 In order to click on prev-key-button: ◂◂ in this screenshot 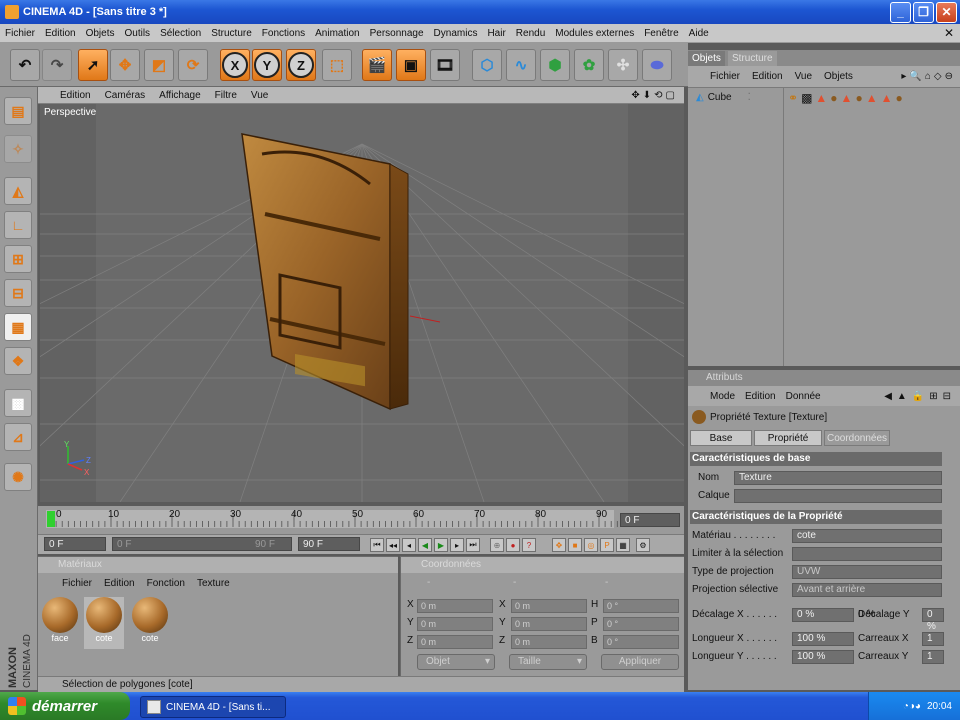, I will do `click(393, 545)`.